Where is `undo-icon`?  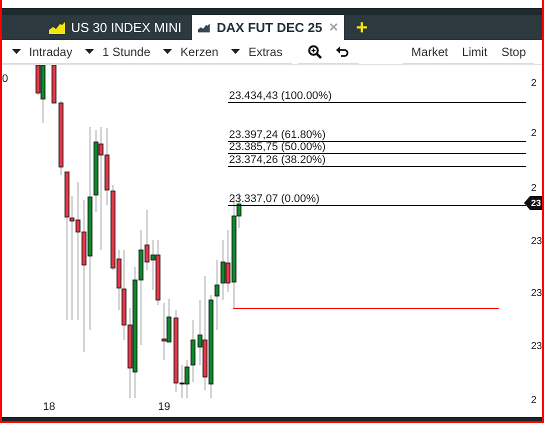 undo-icon is located at coordinates (343, 51).